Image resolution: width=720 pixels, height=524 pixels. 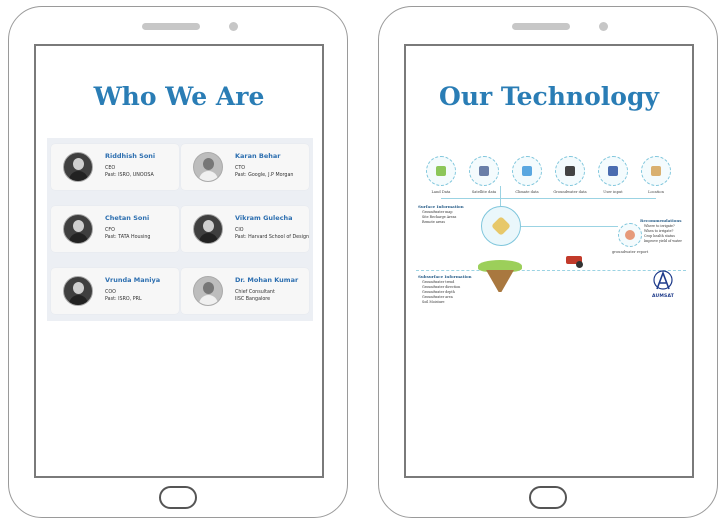 What do you see at coordinates (630, 235) in the screenshot?
I see `groundwater-report-icon` at bounding box center [630, 235].